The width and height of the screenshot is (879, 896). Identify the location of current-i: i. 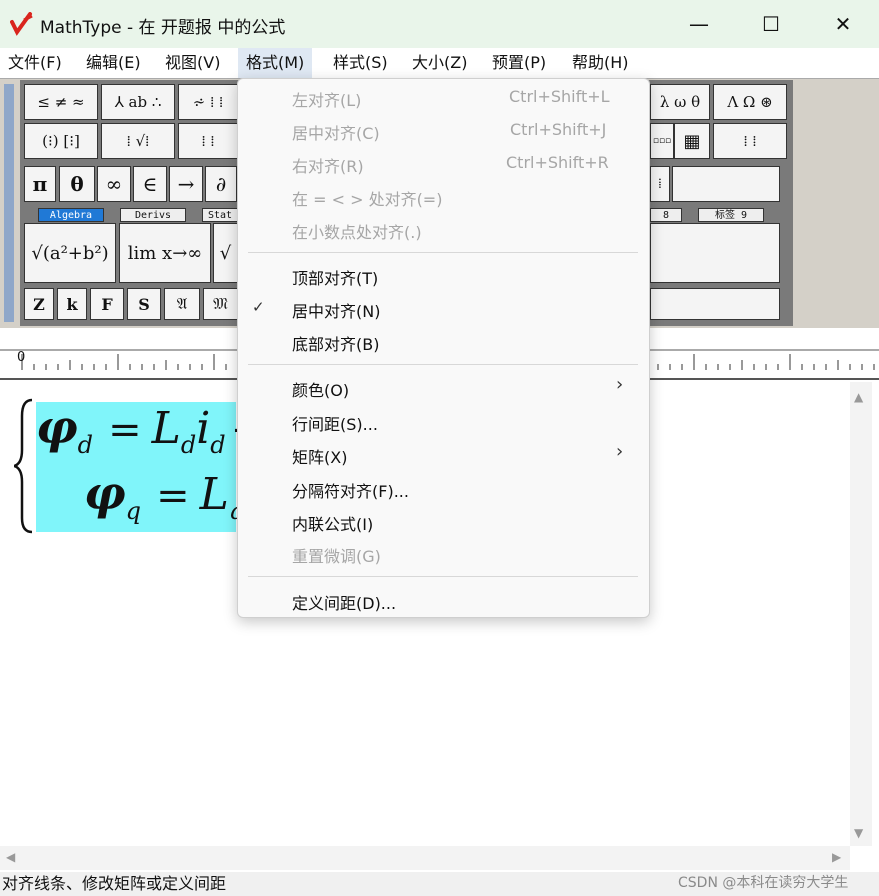
(203, 428).